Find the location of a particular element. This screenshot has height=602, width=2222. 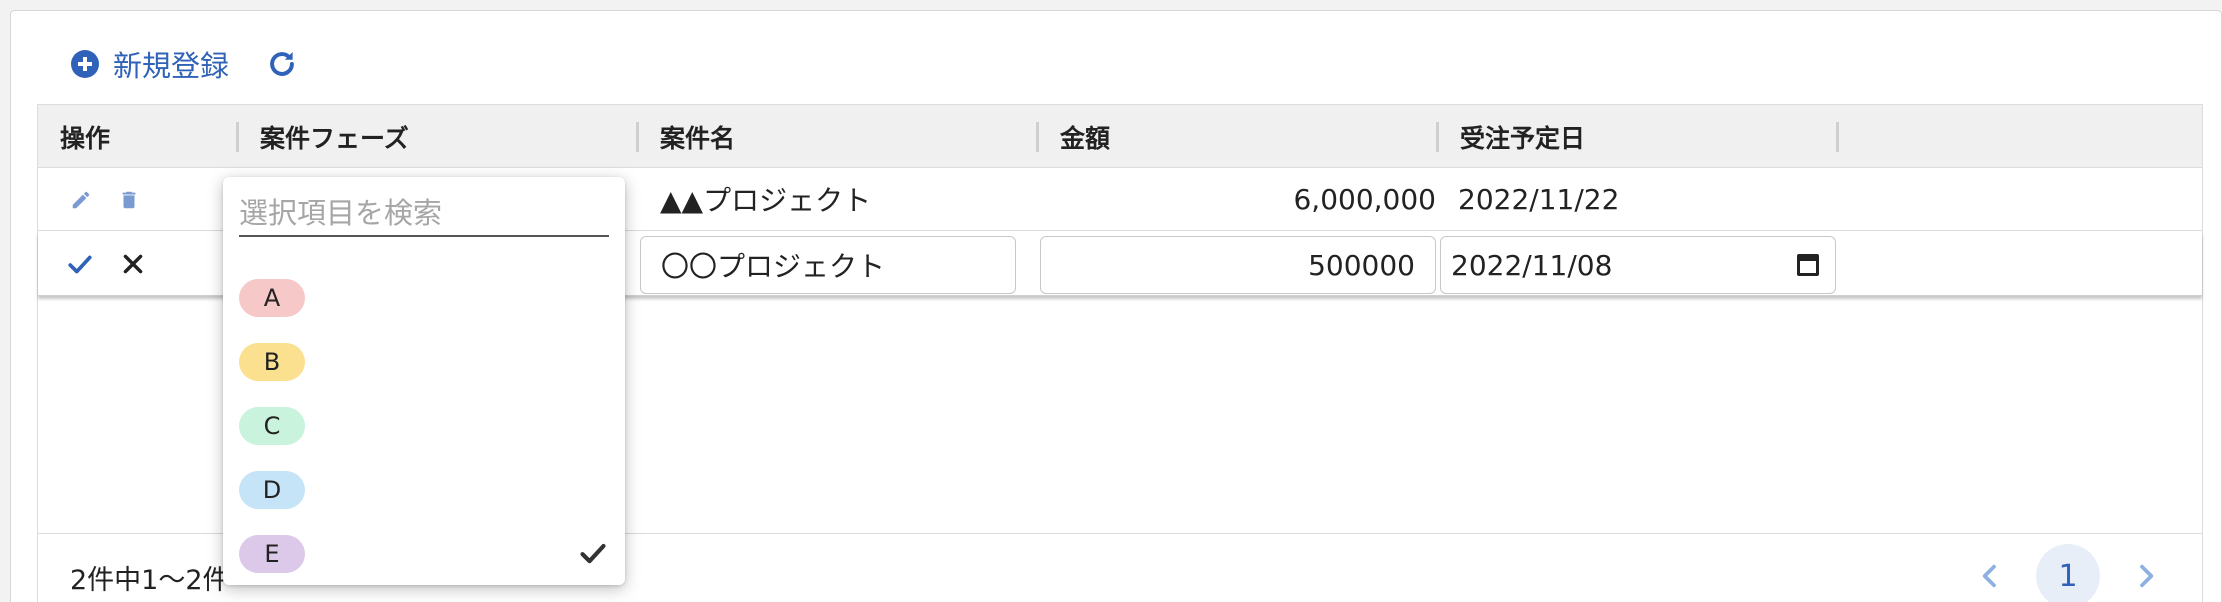

project-name-input is located at coordinates (828, 265).